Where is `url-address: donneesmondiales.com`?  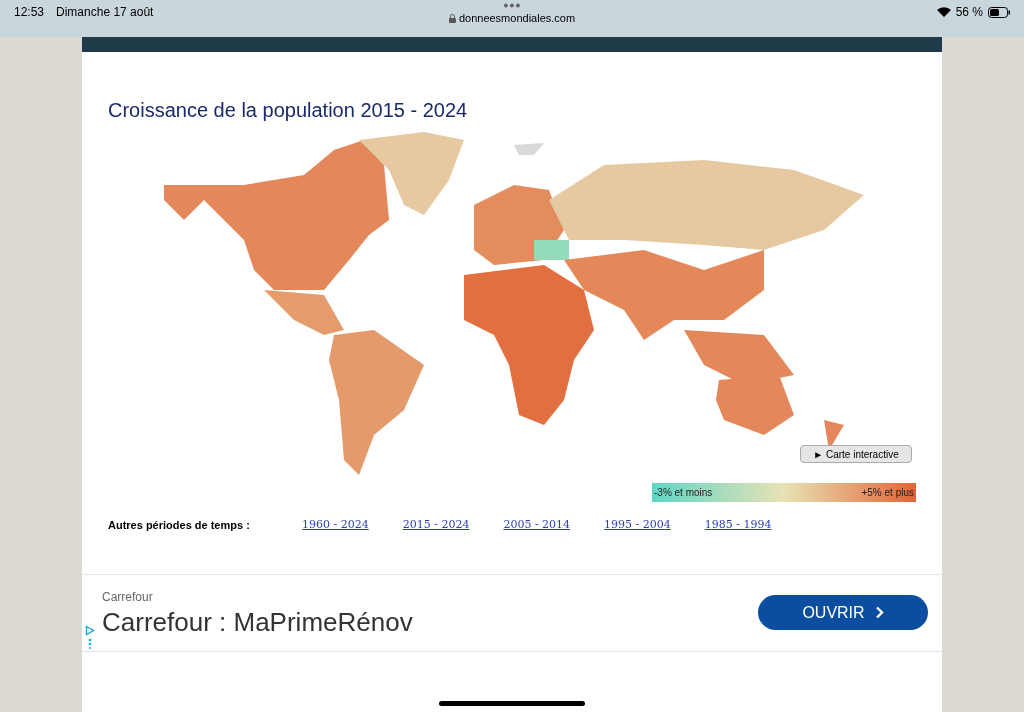 url-address: donneesmondiales.com is located at coordinates (517, 18).